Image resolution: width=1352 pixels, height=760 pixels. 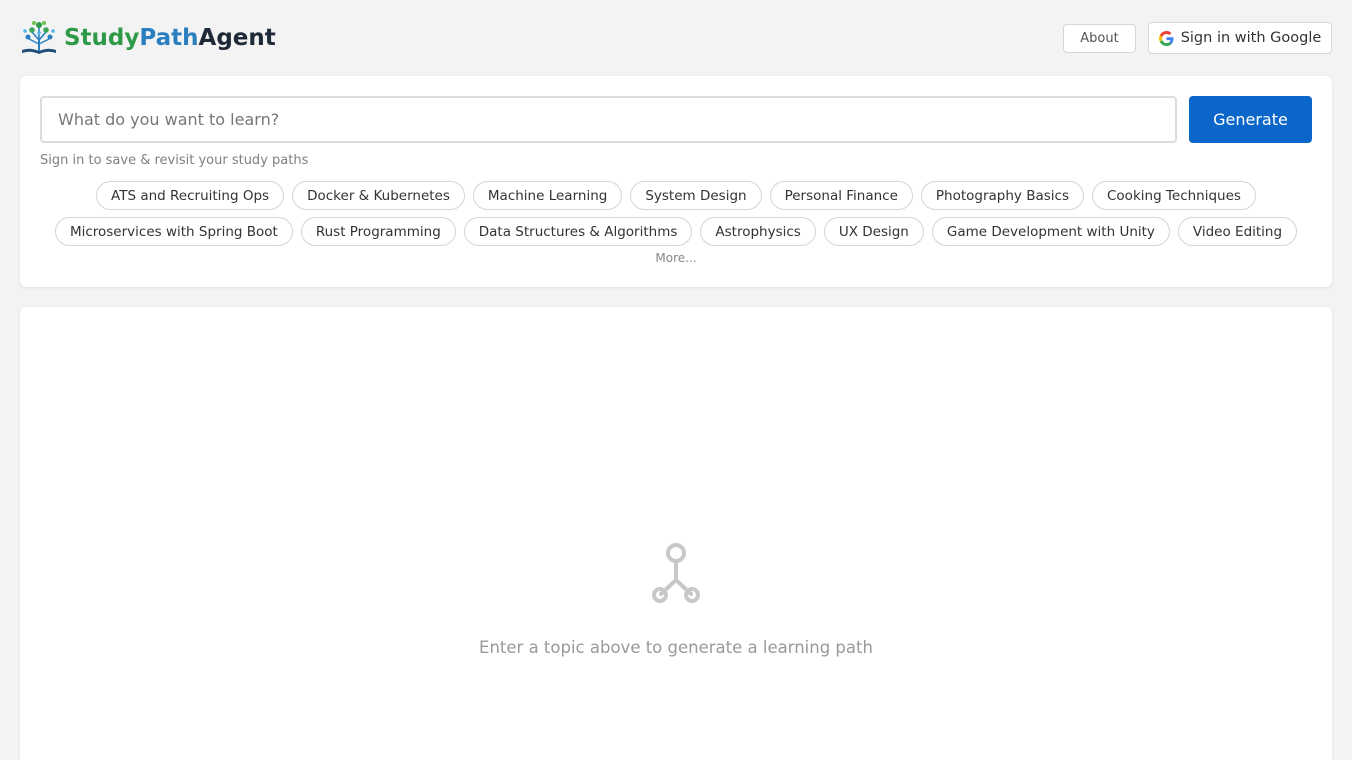 I want to click on suggestion-chip: Machine Learning, so click(x=547, y=195).